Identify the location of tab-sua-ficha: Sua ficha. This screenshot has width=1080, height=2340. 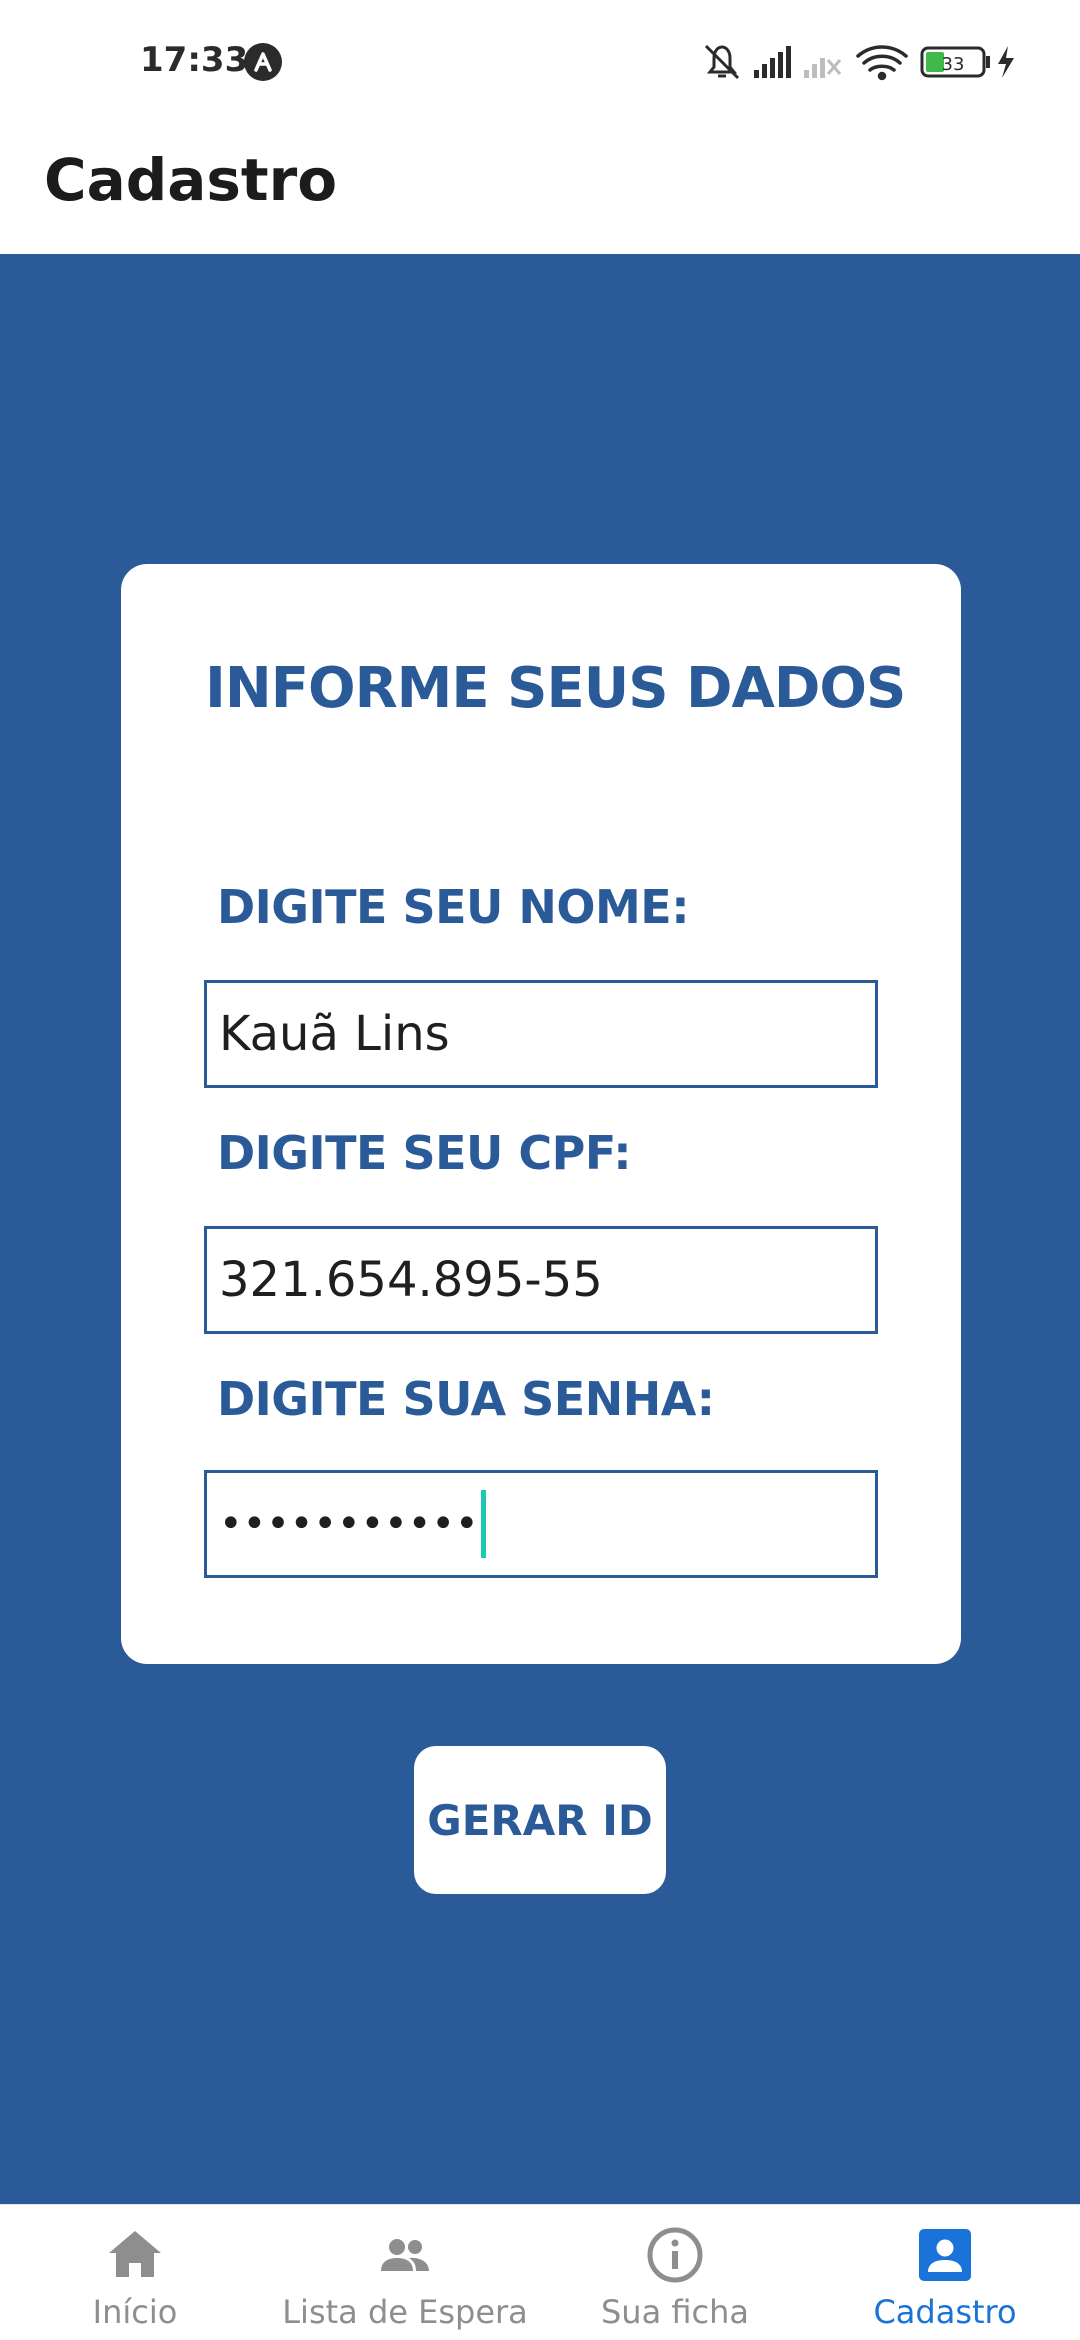
(675, 2272).